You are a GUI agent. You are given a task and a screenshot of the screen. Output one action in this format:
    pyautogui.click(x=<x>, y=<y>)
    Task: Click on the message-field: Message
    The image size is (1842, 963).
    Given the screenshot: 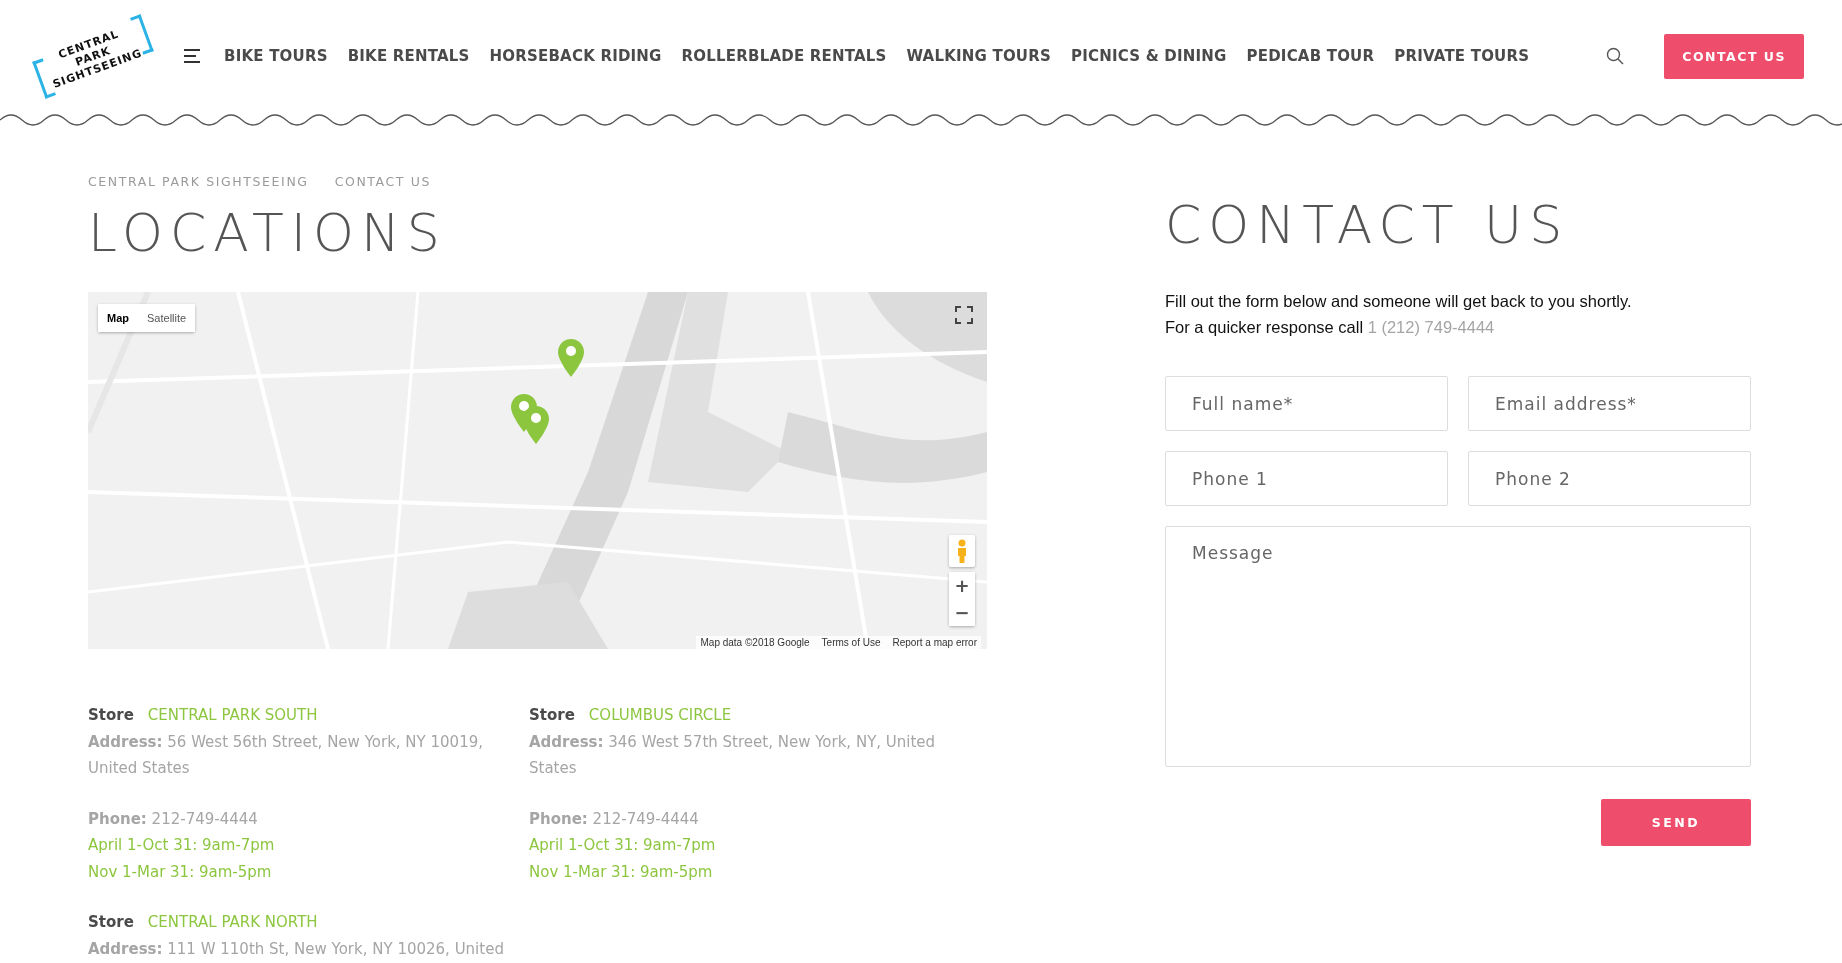 What is the action you would take?
    pyautogui.click(x=1458, y=646)
    